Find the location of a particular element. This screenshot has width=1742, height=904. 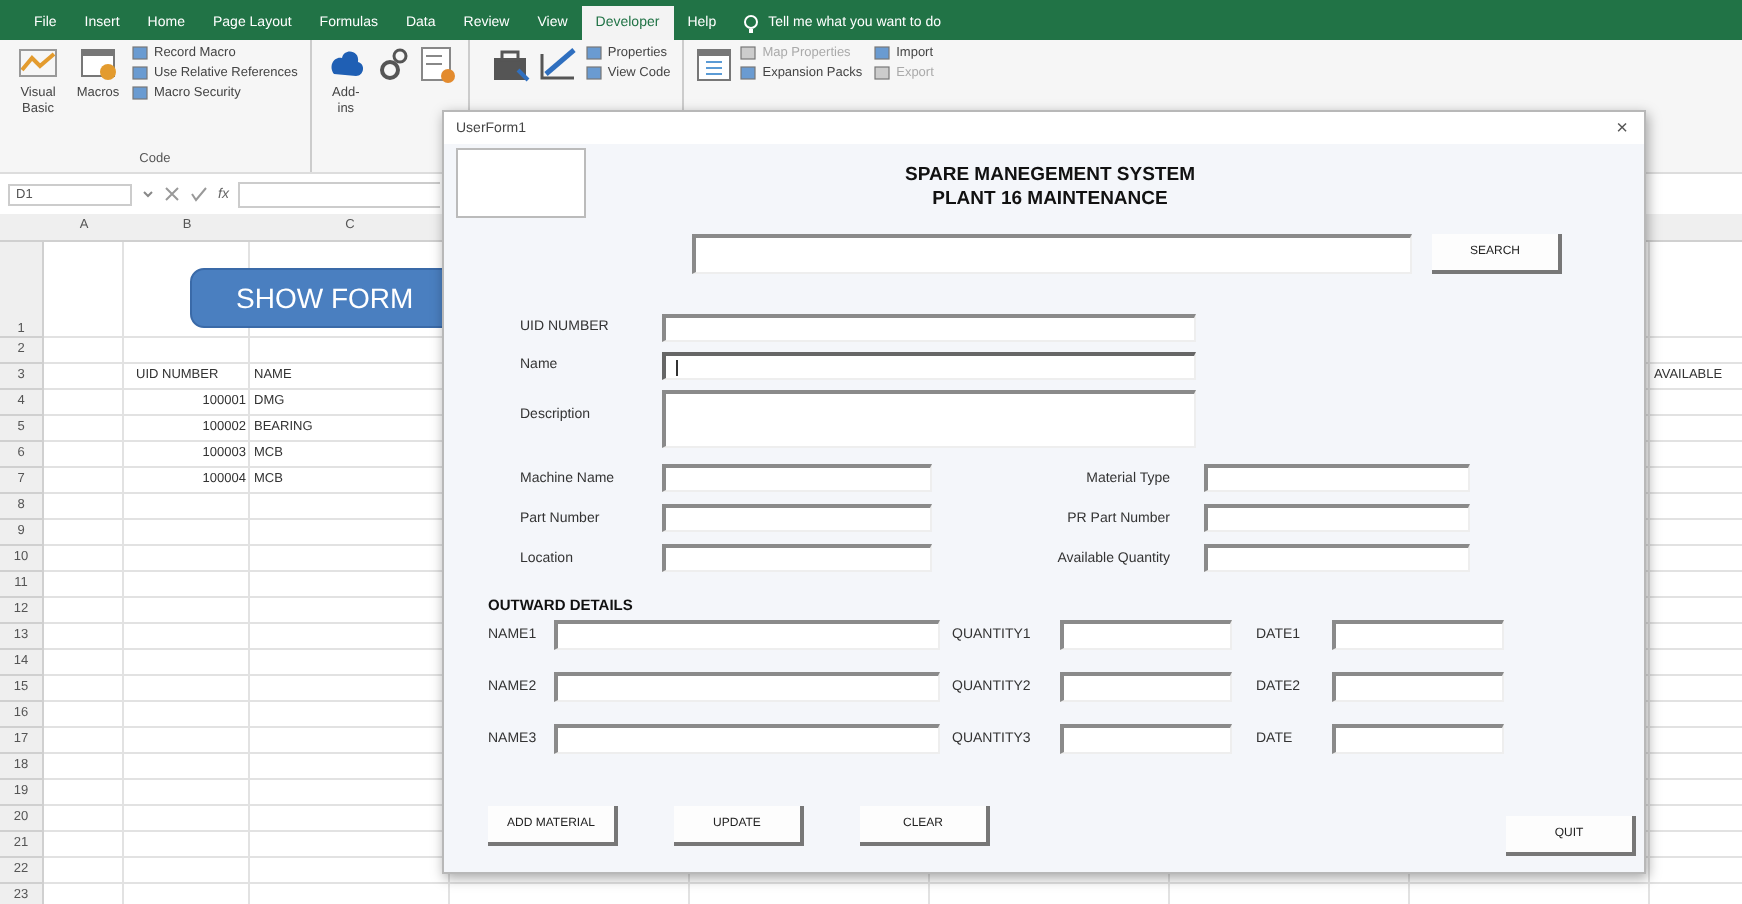

table-icon is located at coordinates (714, 64).